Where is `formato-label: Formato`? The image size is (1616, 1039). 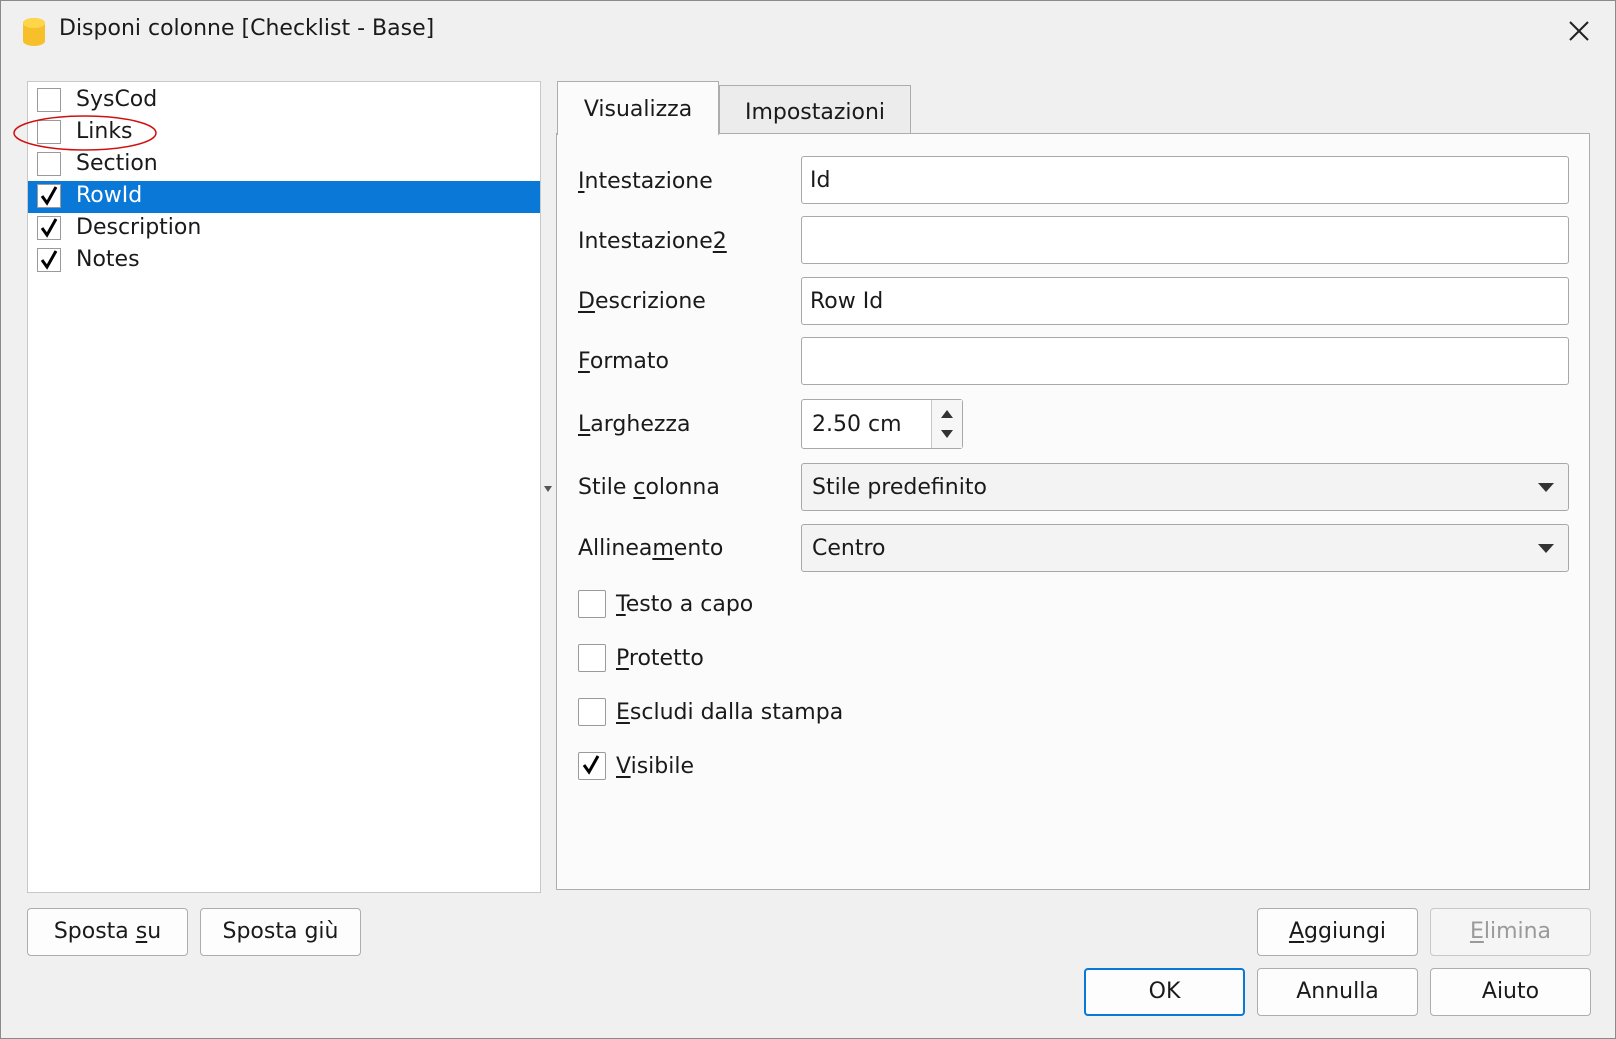
formato-label: Formato is located at coordinates (623, 361).